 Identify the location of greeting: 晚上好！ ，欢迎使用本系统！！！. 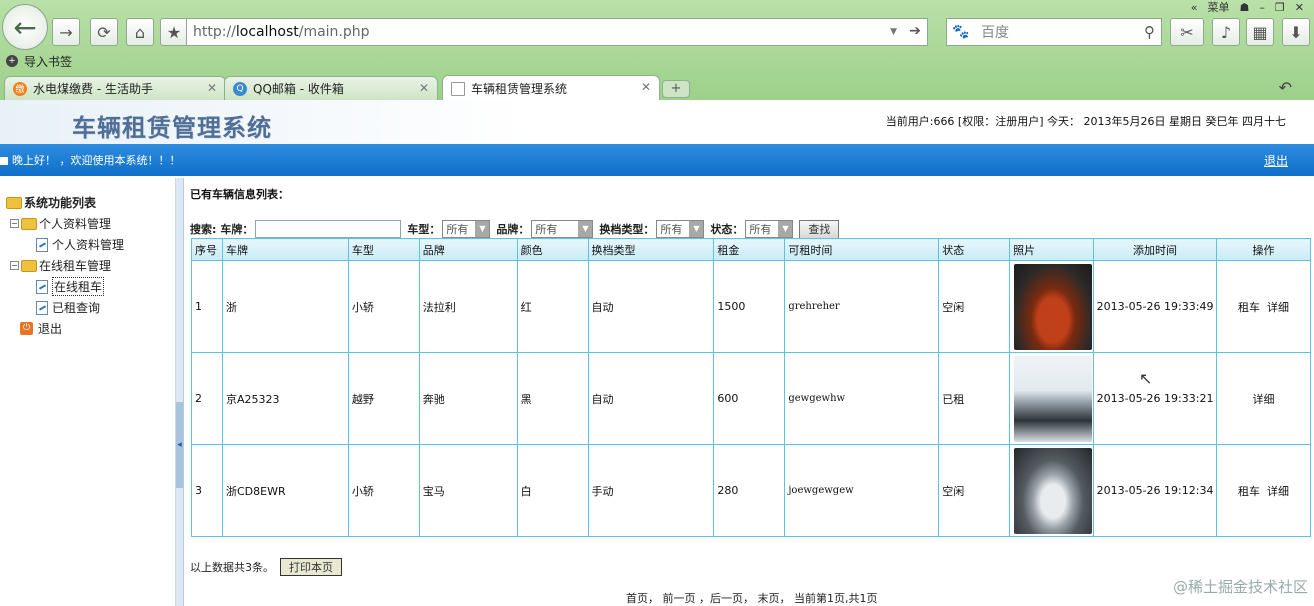
(90, 160).